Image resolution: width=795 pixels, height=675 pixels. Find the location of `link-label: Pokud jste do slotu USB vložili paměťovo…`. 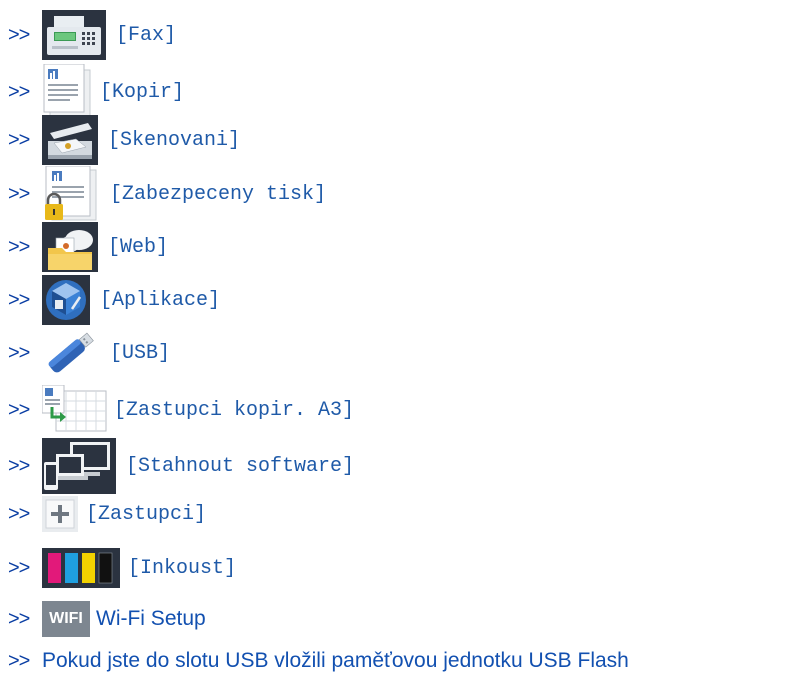

link-label: Pokud jste do slotu USB vložili paměťovo… is located at coordinates (335, 661).